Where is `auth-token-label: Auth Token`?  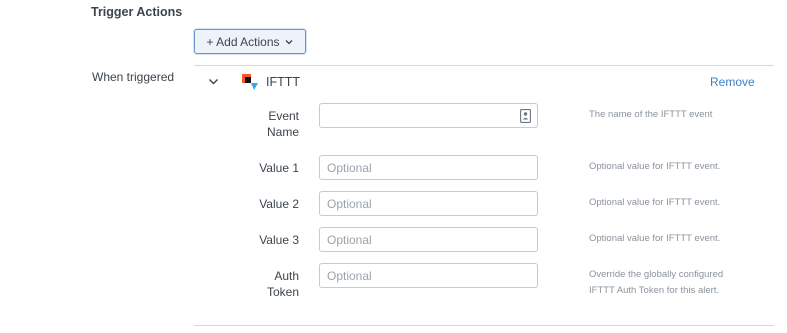
auth-token-label: Auth Token is located at coordinates (264, 284).